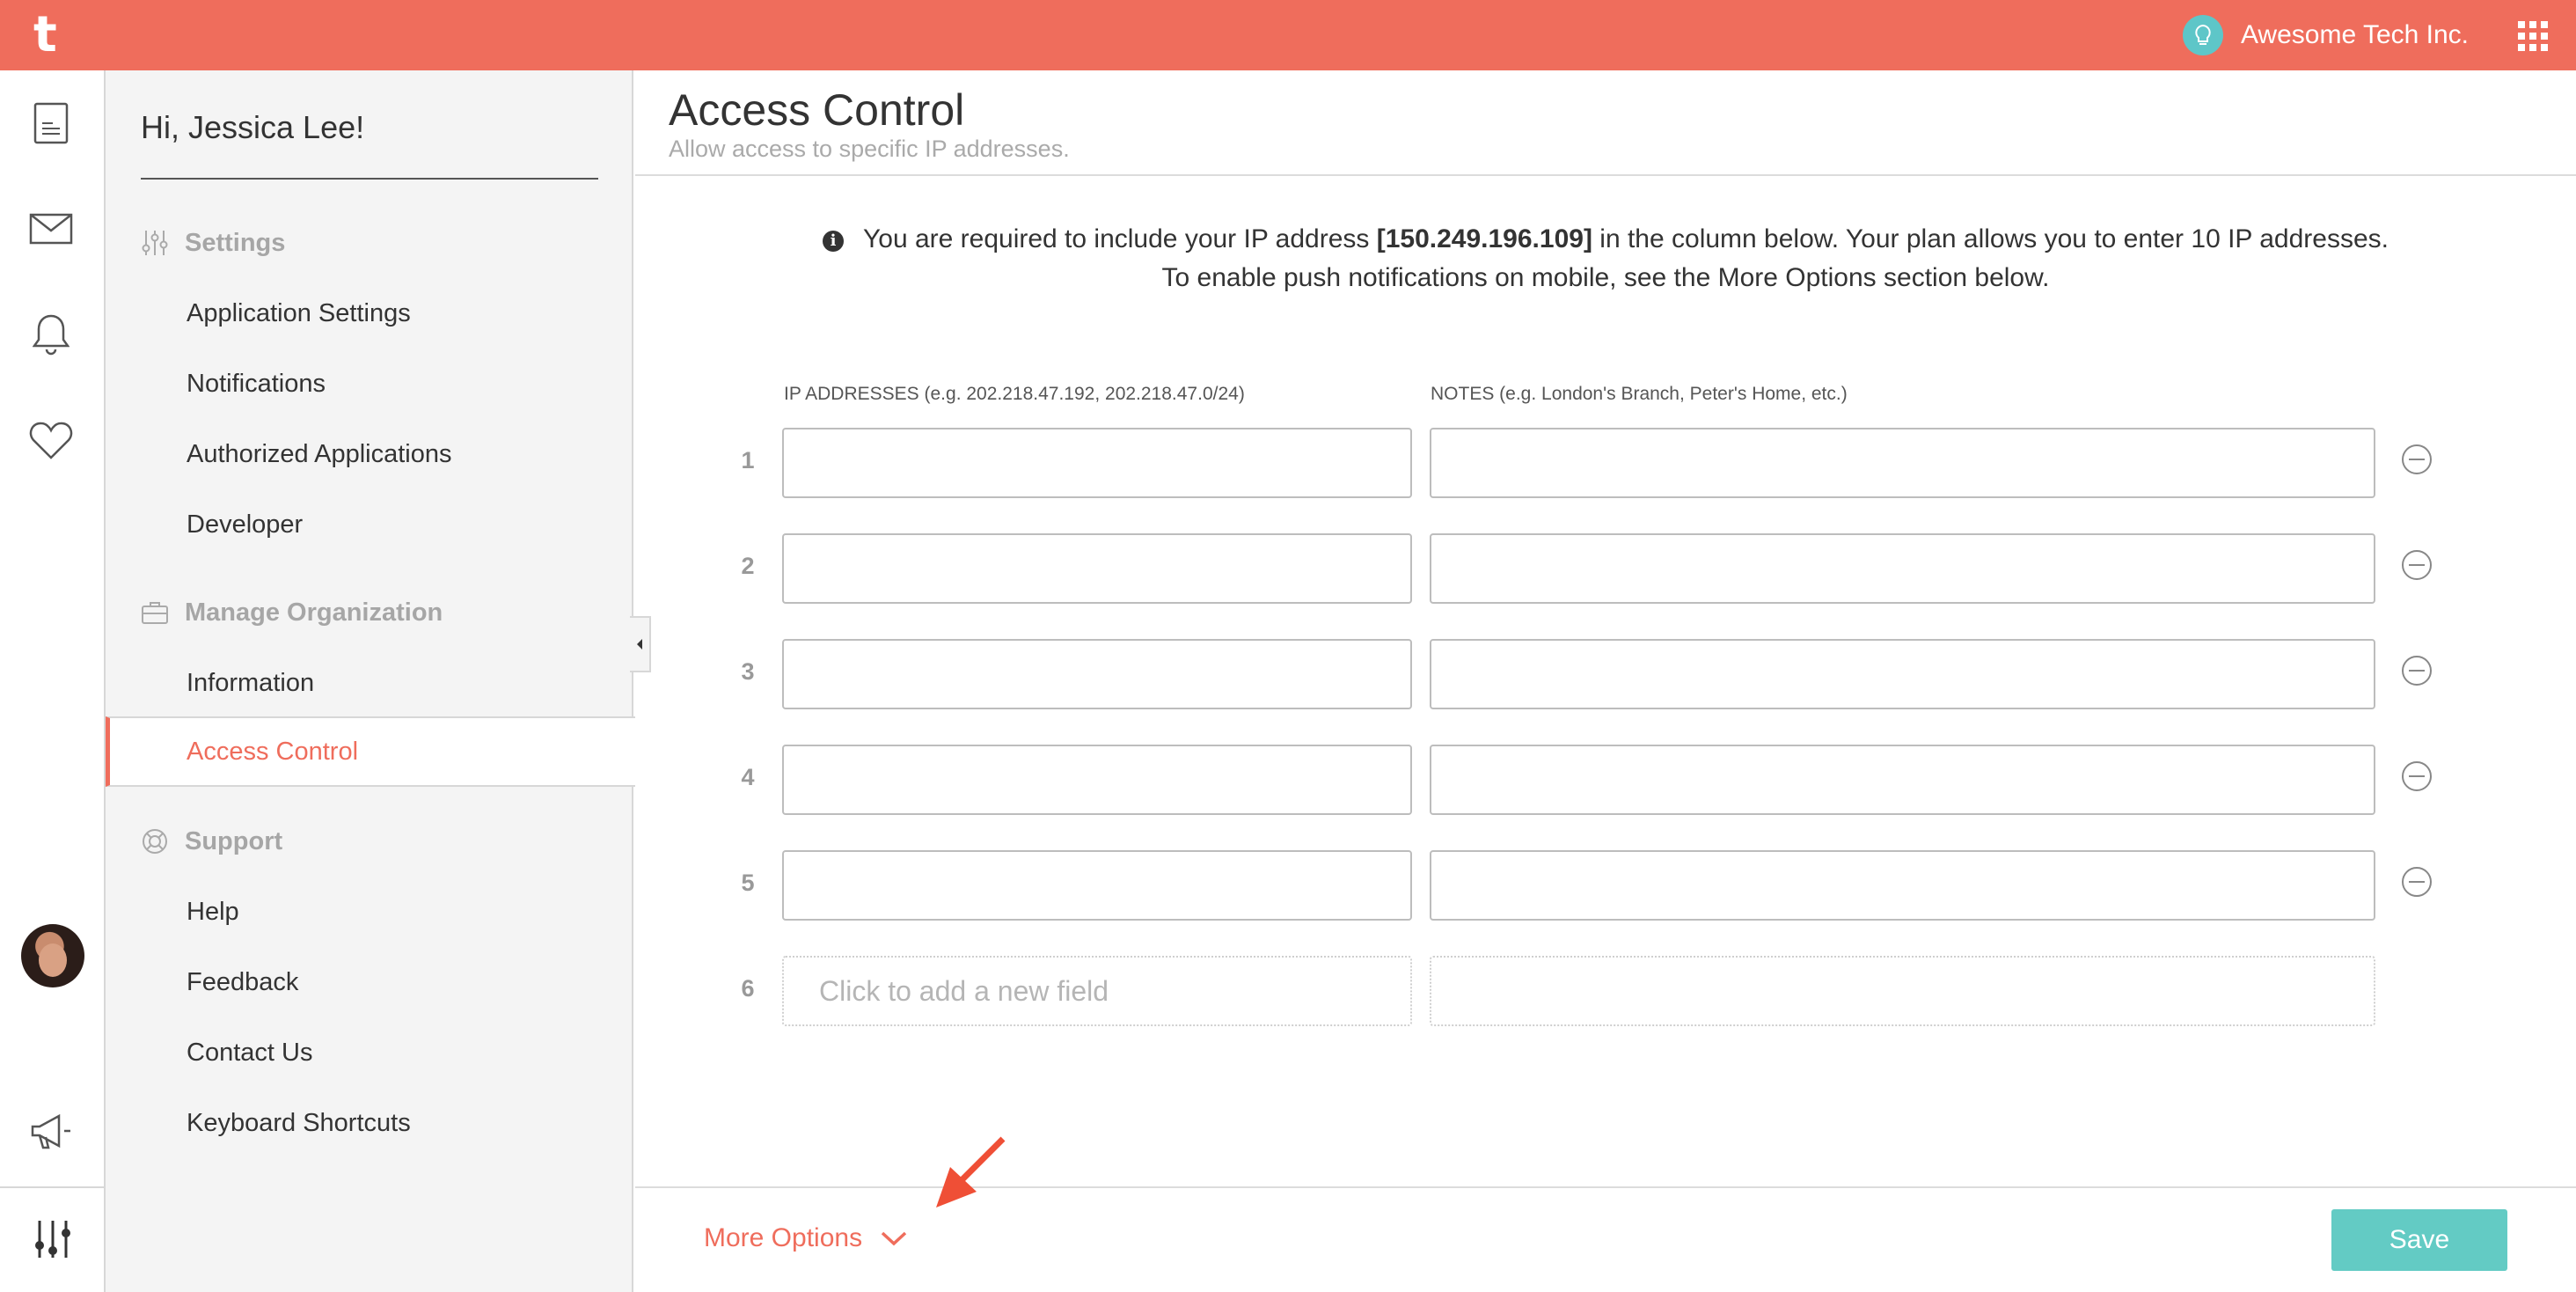  Describe the element at coordinates (369, 384) in the screenshot. I see `sidebar-item-notifications: Notifications` at that location.